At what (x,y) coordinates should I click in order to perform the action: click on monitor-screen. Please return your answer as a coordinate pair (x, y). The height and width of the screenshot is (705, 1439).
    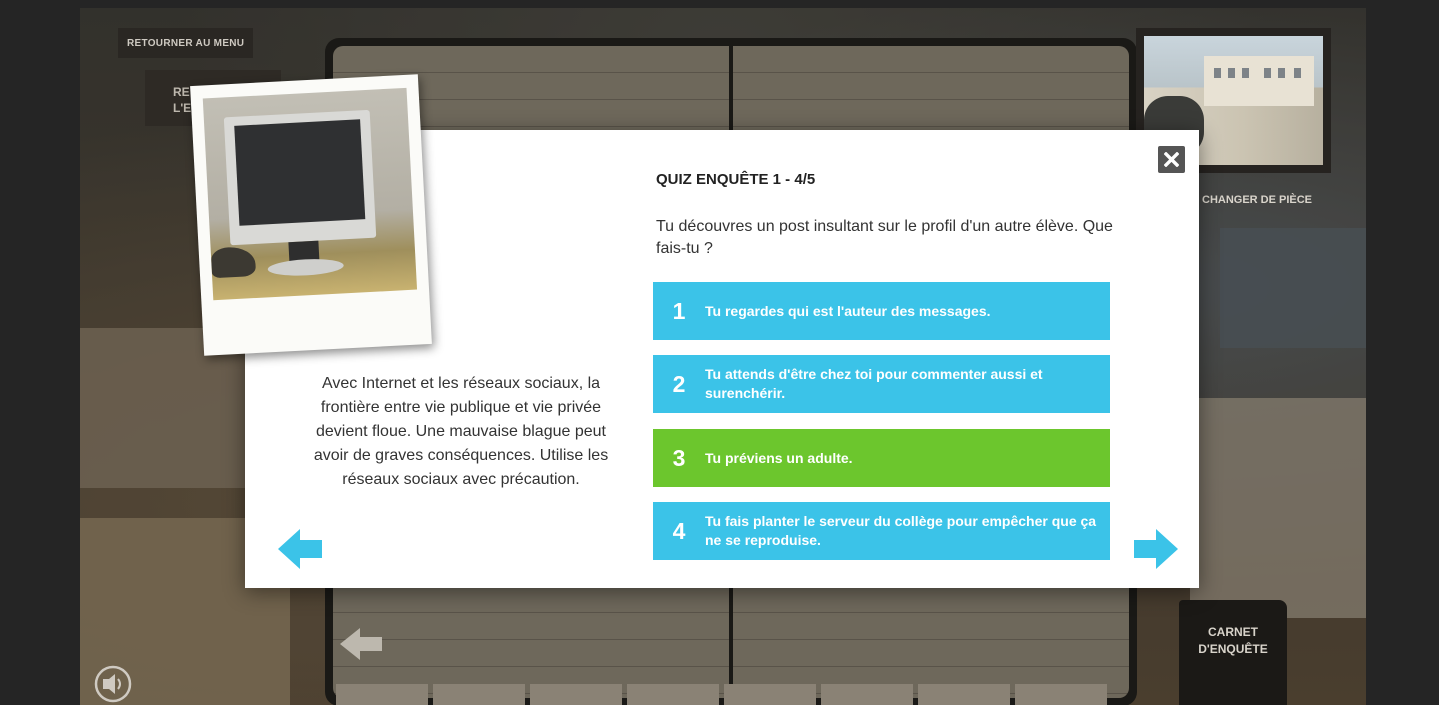
    Looking at the image, I should click on (300, 172).